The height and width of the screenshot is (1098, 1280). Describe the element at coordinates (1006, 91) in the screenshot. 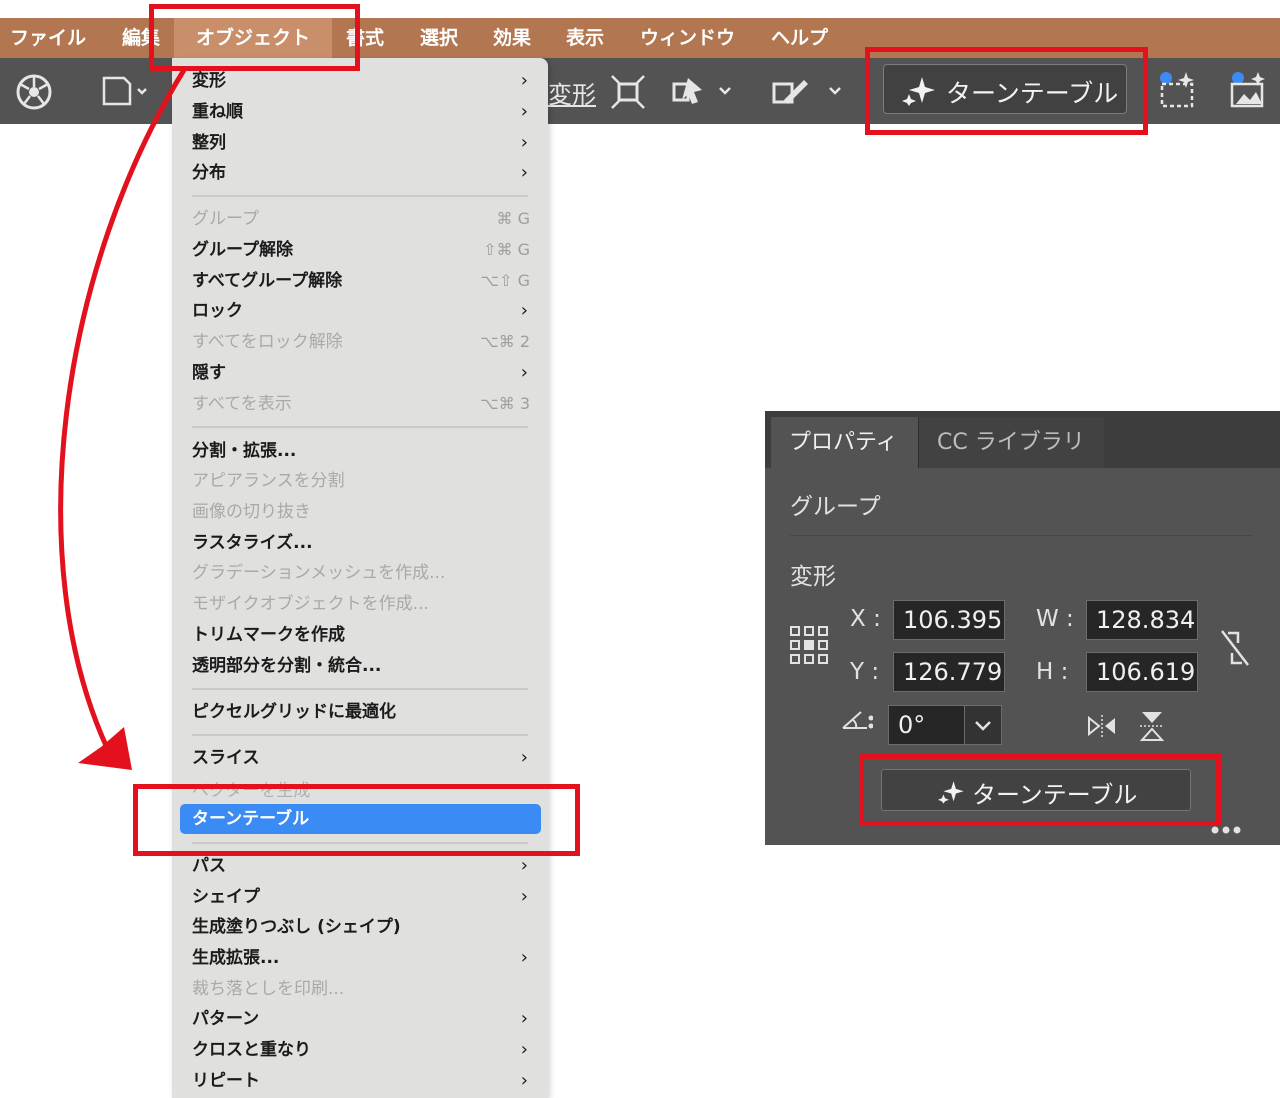

I see `highlight-box-toolbar-turntable` at that location.